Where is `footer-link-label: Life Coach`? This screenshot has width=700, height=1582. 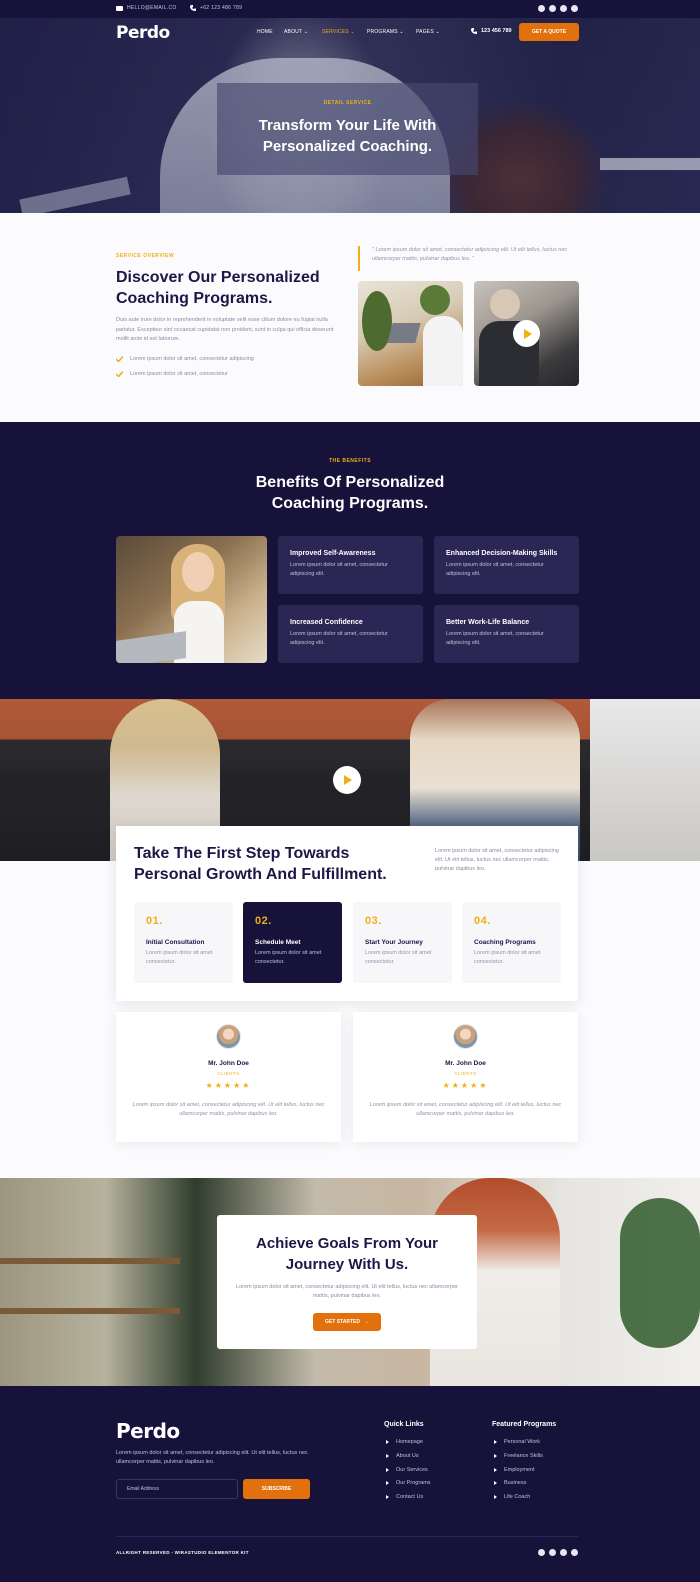
footer-link-label: Life Coach is located at coordinates (517, 1497).